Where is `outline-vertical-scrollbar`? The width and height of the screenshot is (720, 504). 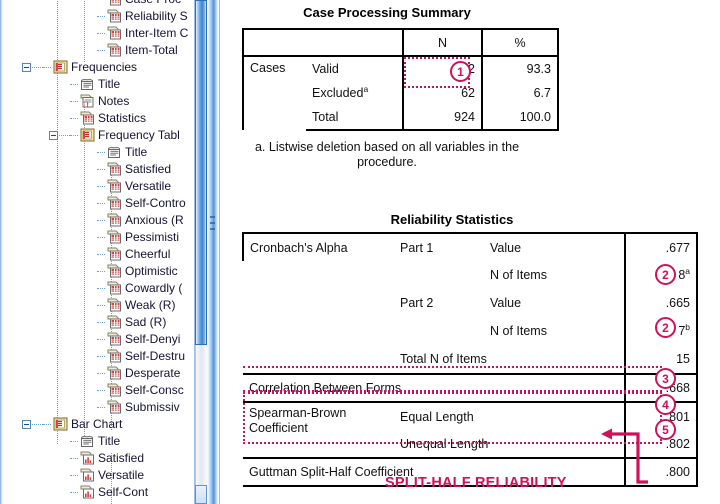
outline-vertical-scrollbar is located at coordinates (201, 252).